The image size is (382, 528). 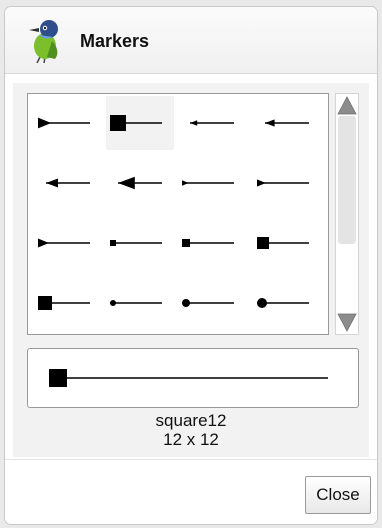 I want to click on bird-logo-icon, so click(x=43, y=41).